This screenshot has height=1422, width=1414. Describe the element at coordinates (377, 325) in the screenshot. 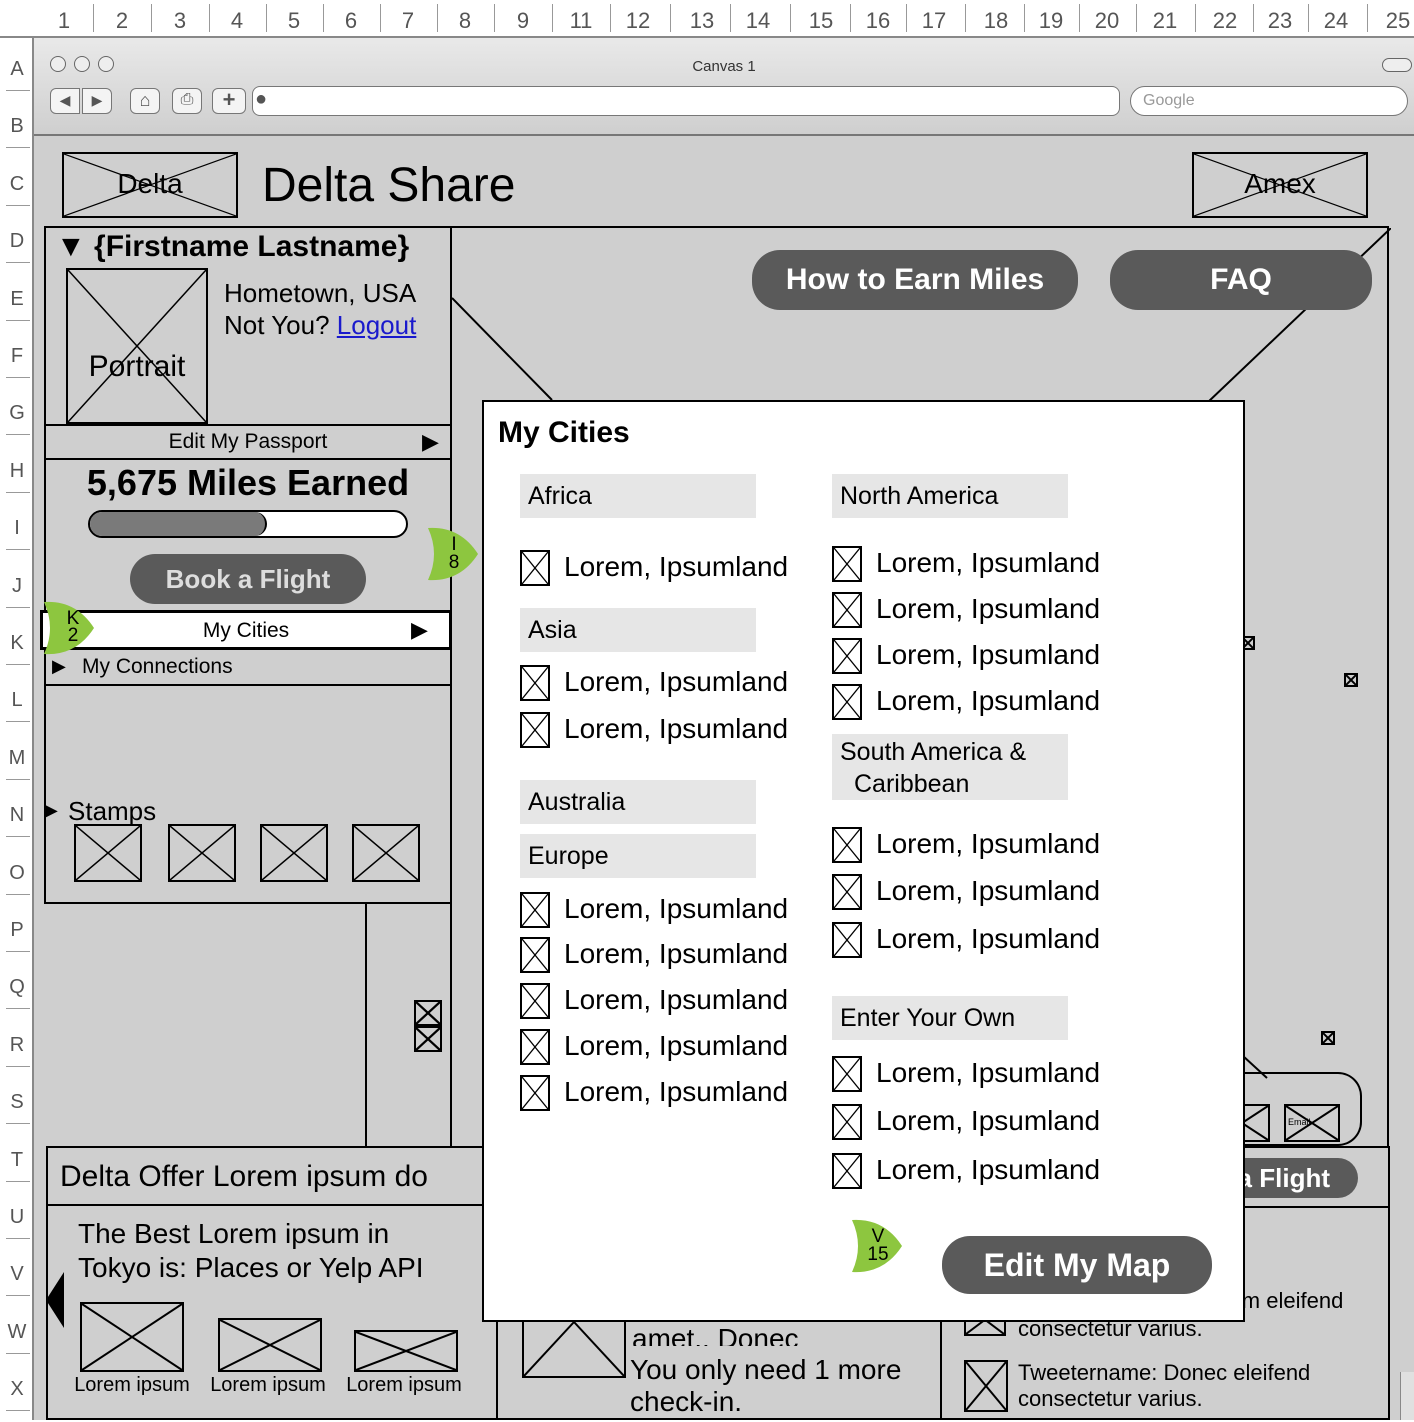

I see `logout-link: Logout` at that location.